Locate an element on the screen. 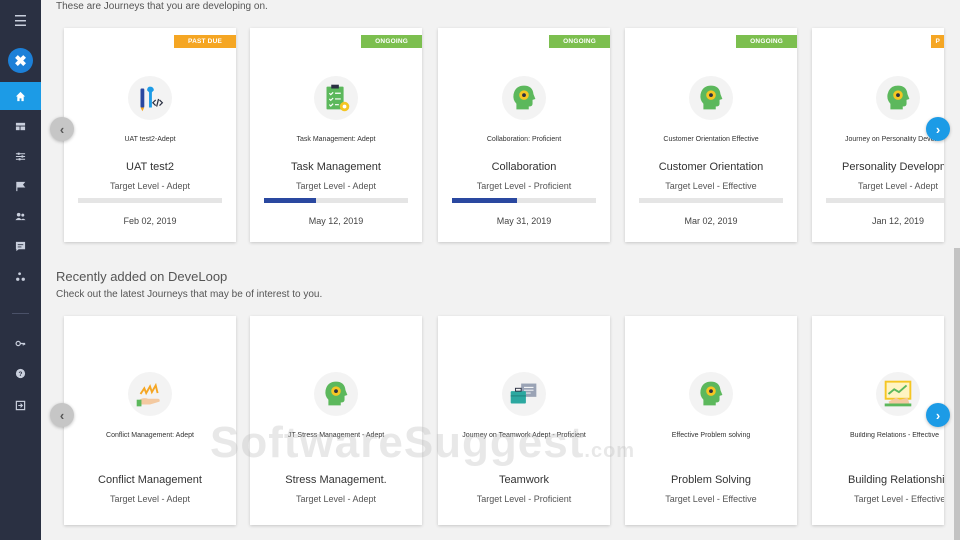  sidebar-item-people is located at coordinates (20, 216).